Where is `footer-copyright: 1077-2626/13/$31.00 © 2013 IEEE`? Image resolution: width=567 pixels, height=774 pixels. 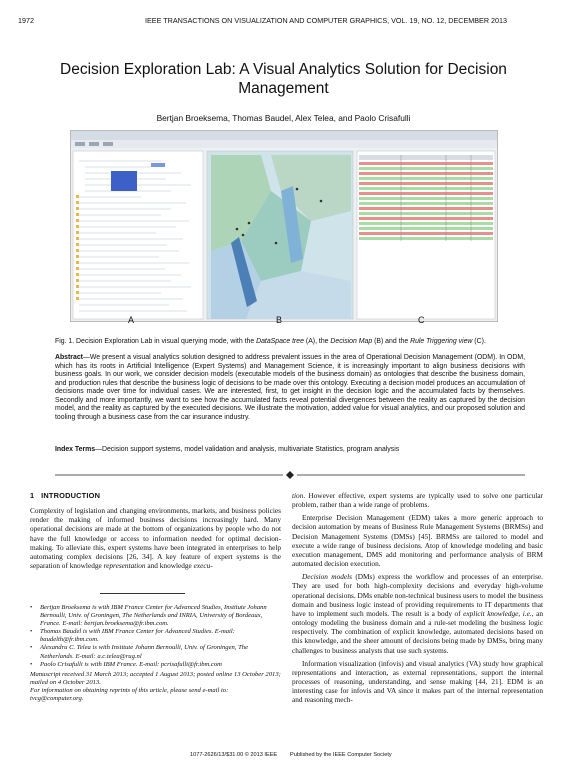 footer-copyright: 1077-2626/13/$31.00 © 2013 IEEE is located at coordinates (234, 755).